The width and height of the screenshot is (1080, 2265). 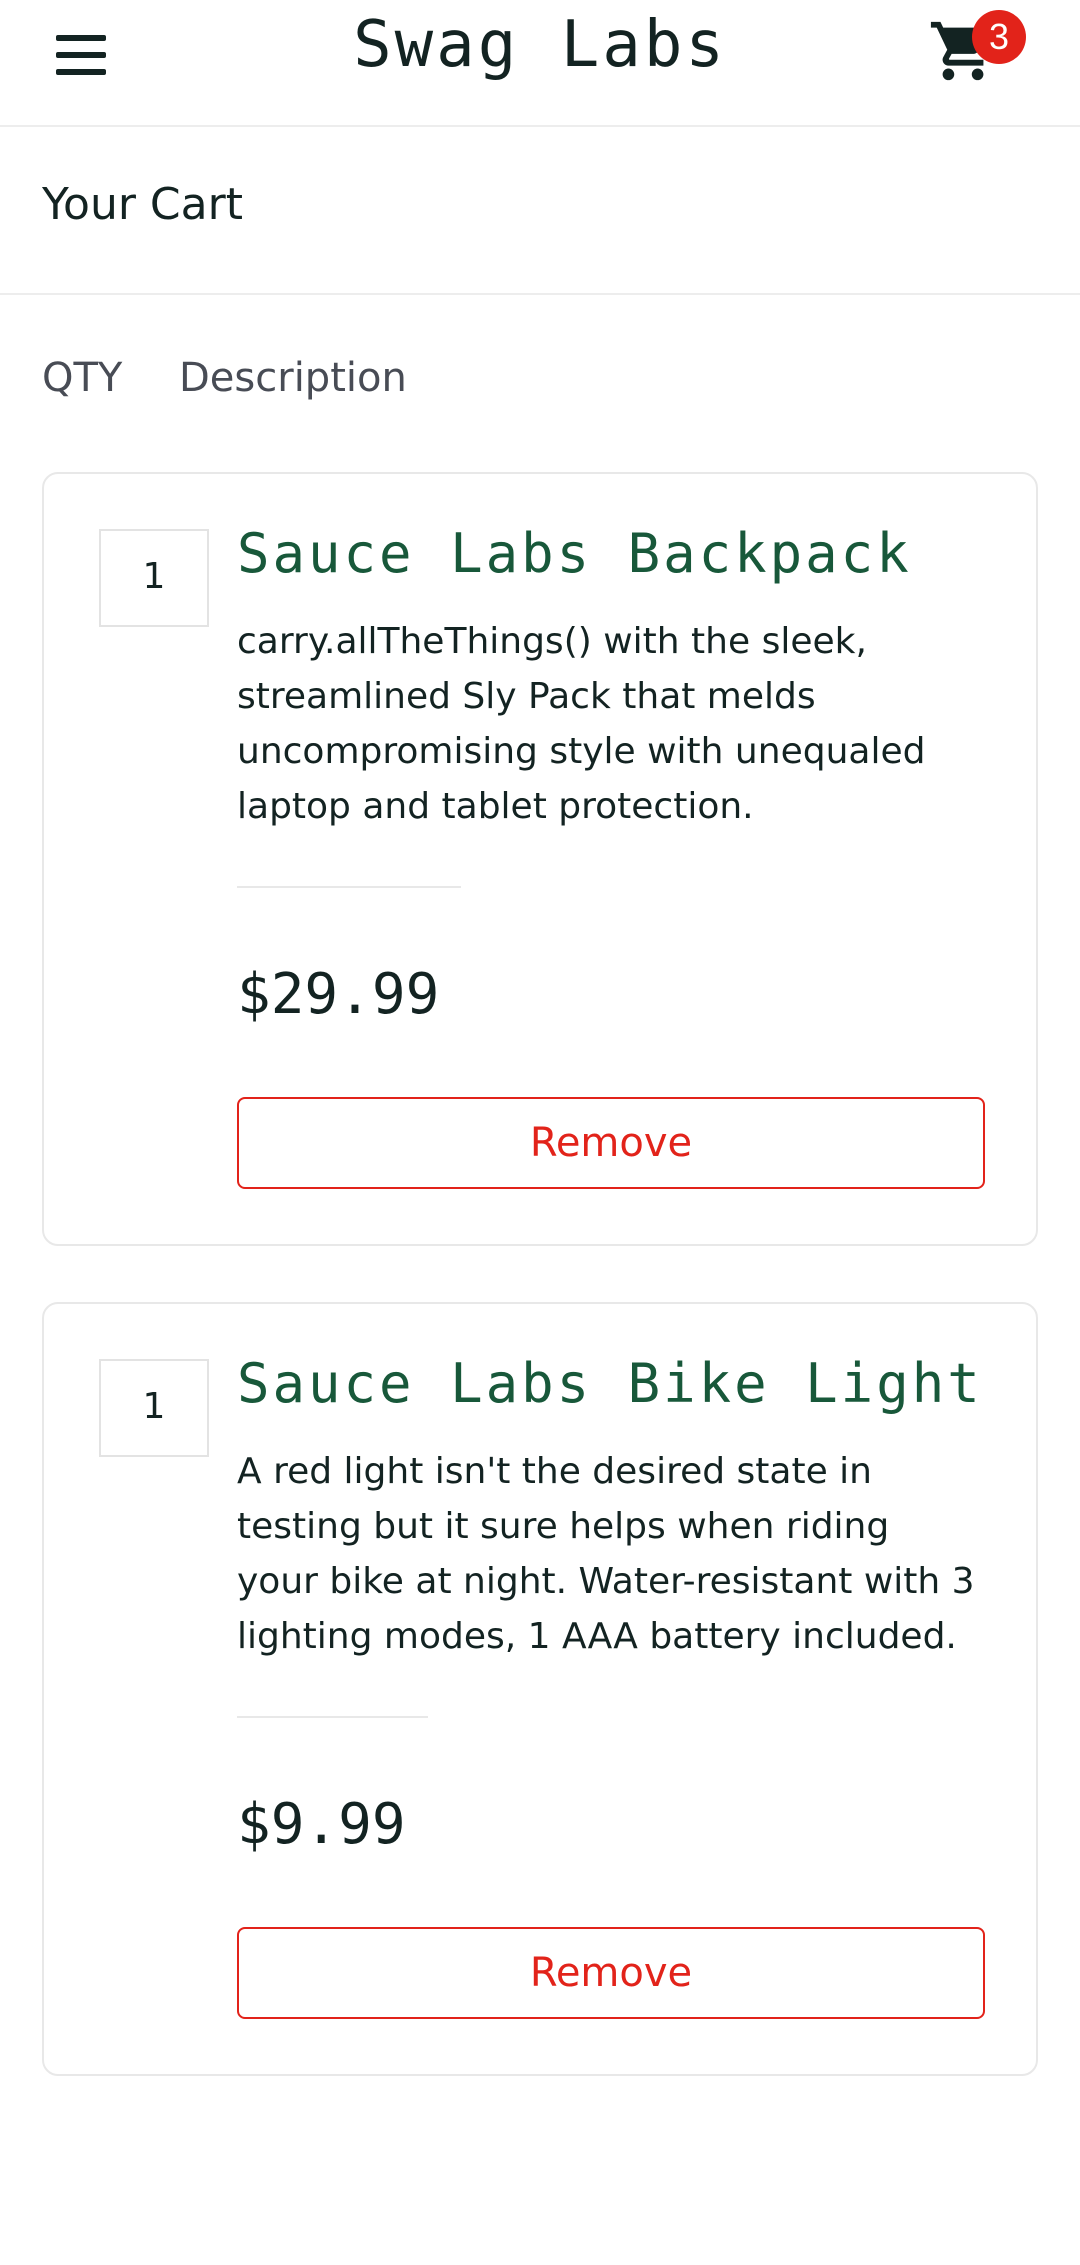 What do you see at coordinates (321, 1824) in the screenshot?
I see `item-price: $9.99` at bounding box center [321, 1824].